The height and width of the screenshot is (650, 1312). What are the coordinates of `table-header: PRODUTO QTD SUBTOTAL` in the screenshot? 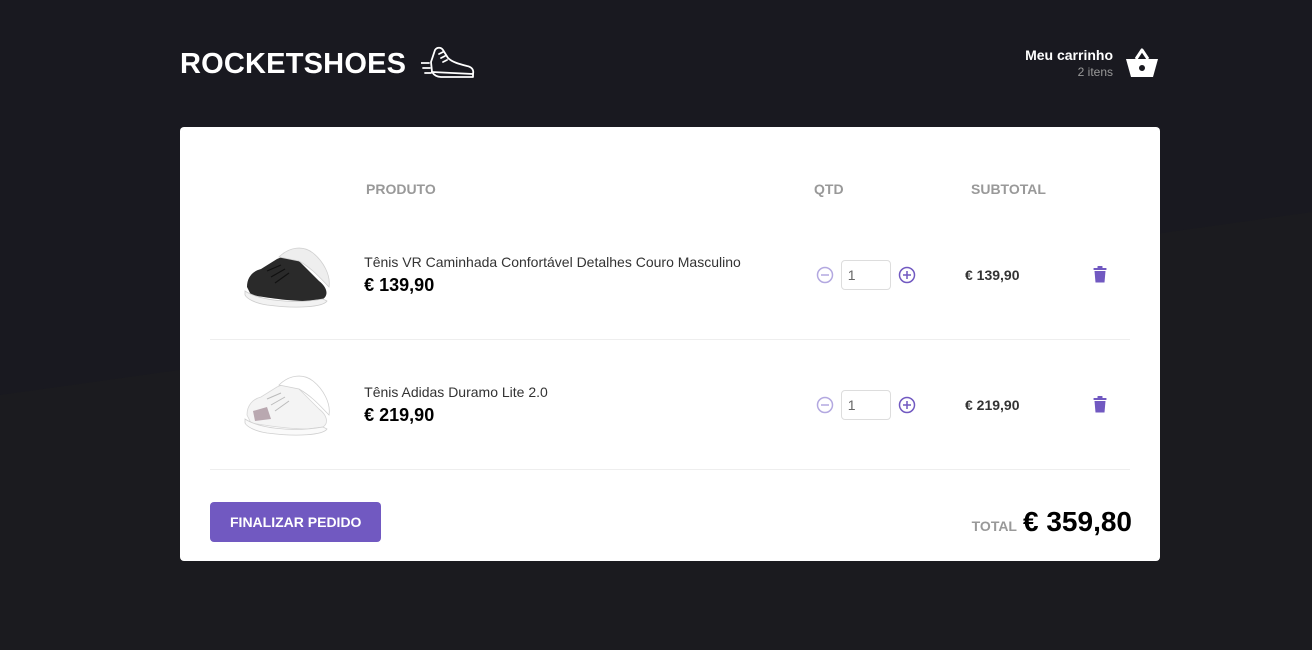 It's located at (670, 188).